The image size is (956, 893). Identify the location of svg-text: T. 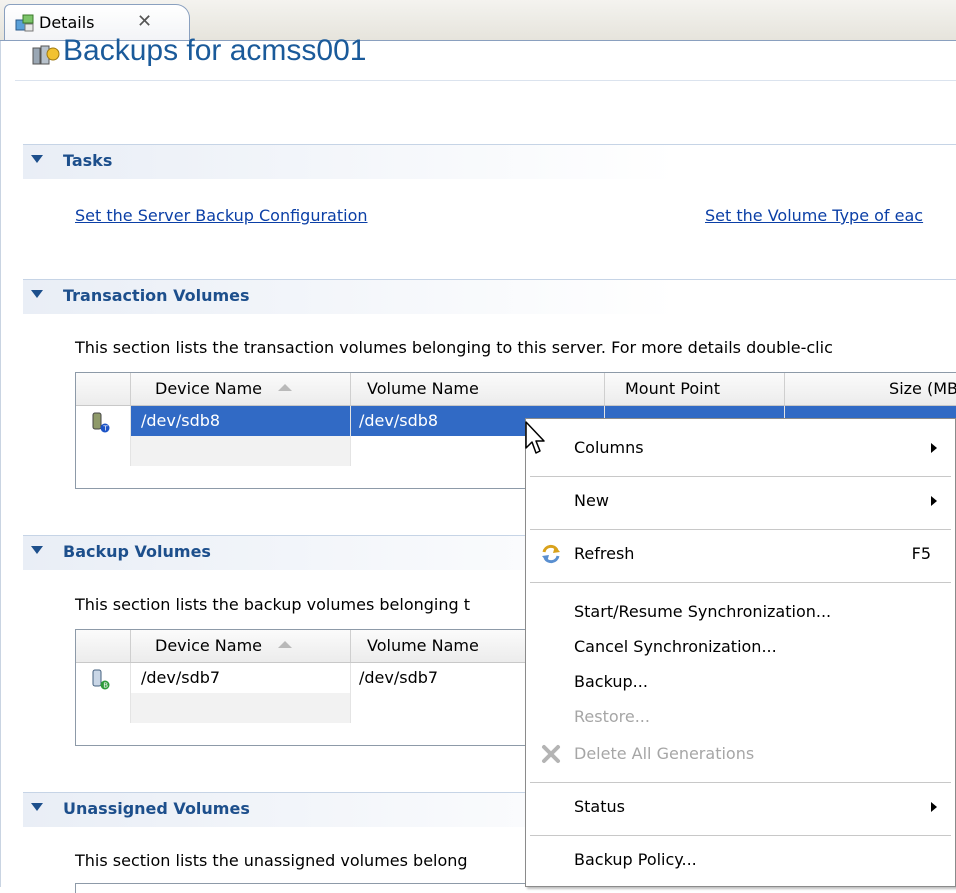
(105, 429).